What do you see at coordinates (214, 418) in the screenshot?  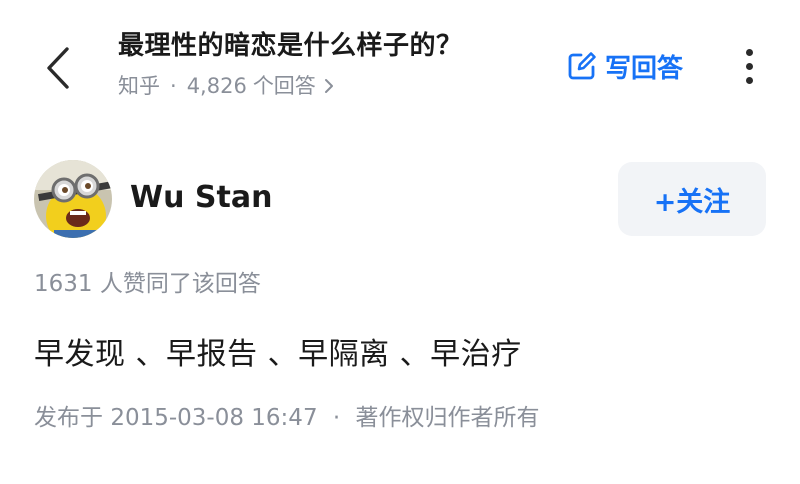 I see `published-time: 2015-03-08 16:47` at bounding box center [214, 418].